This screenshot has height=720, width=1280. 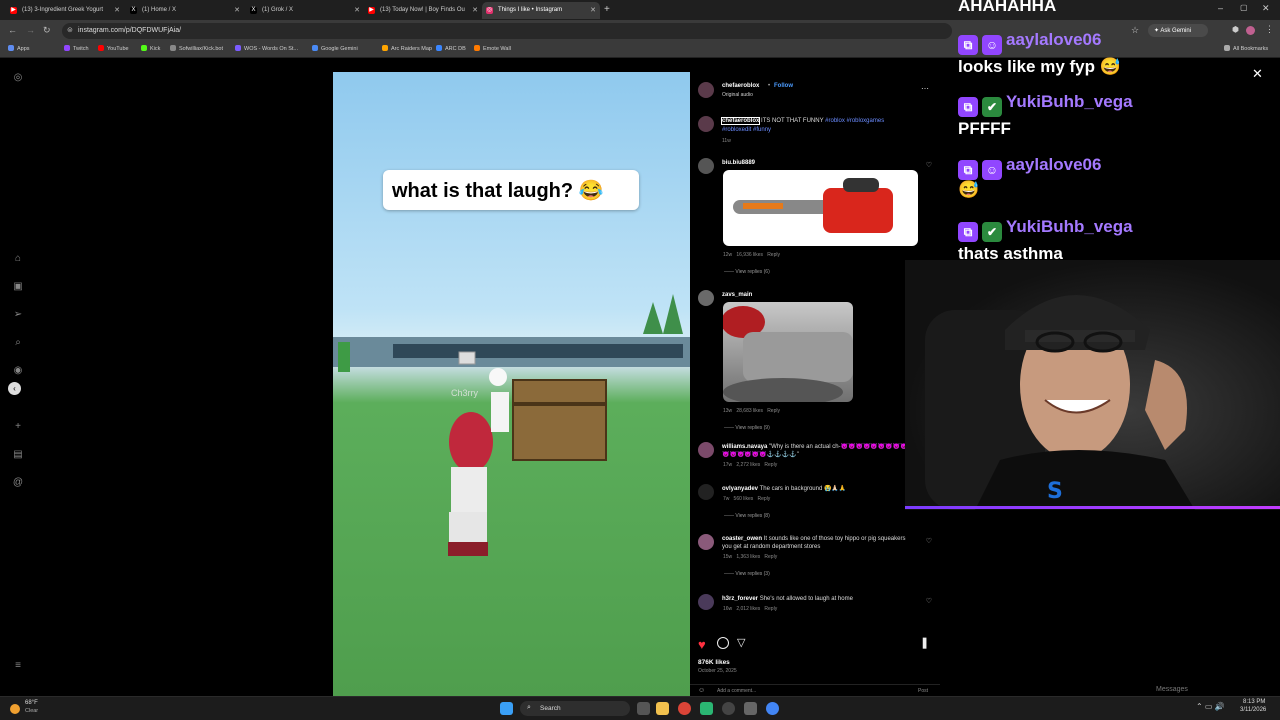 What do you see at coordinates (607, 9) in the screenshot?
I see `new-tab-icon: +` at bounding box center [607, 9].